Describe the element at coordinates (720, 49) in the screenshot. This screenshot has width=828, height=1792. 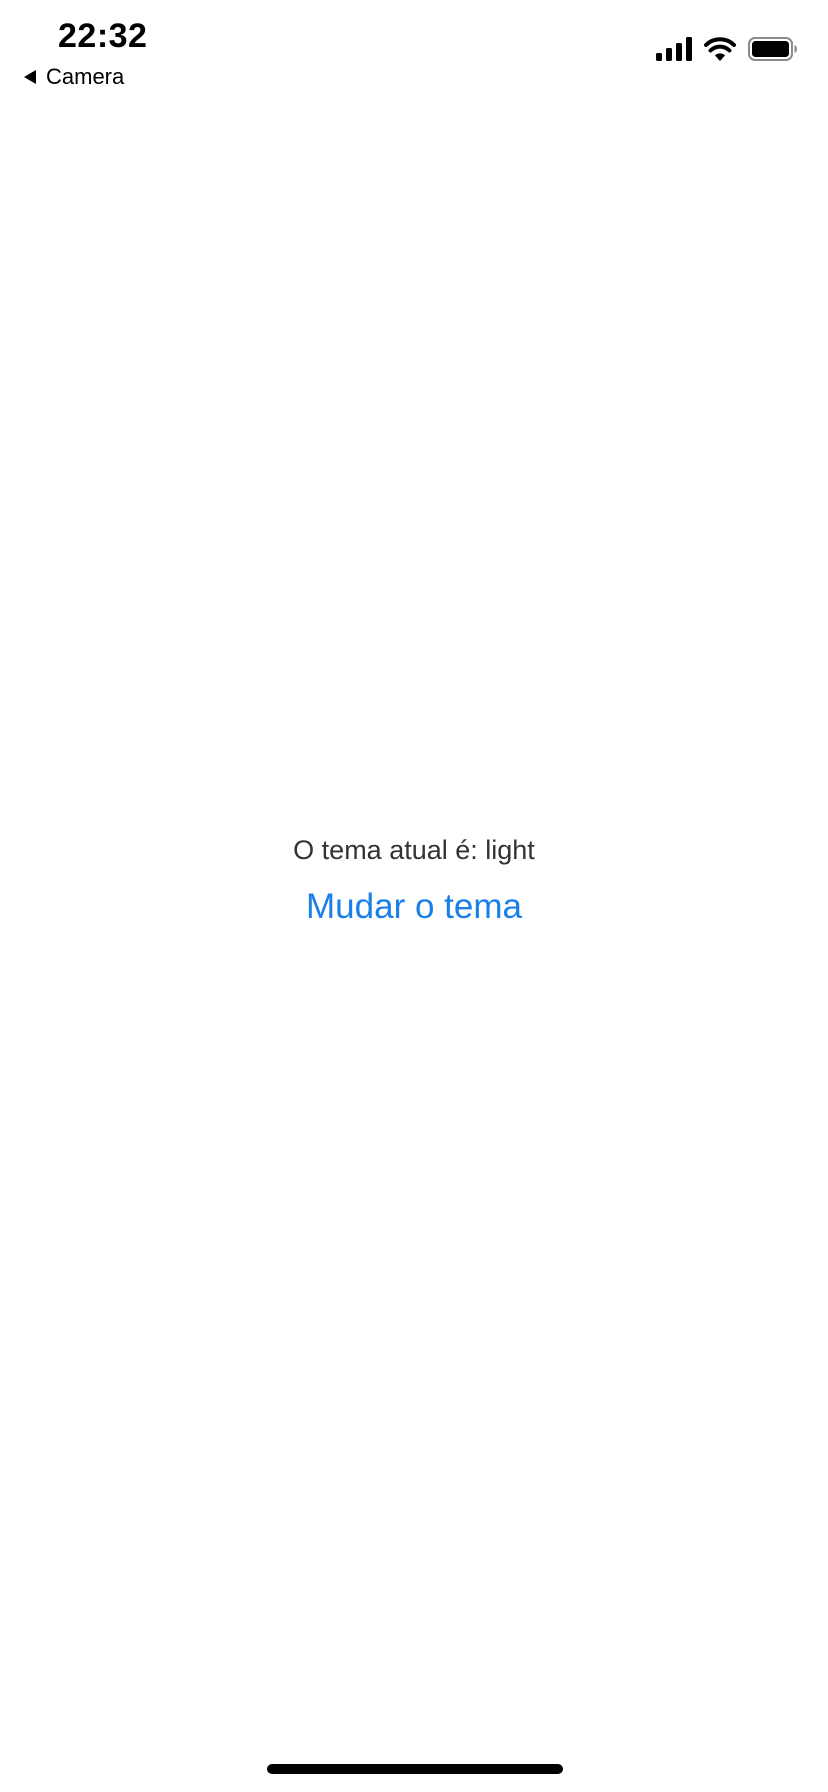
I see `wifi-icon` at that location.